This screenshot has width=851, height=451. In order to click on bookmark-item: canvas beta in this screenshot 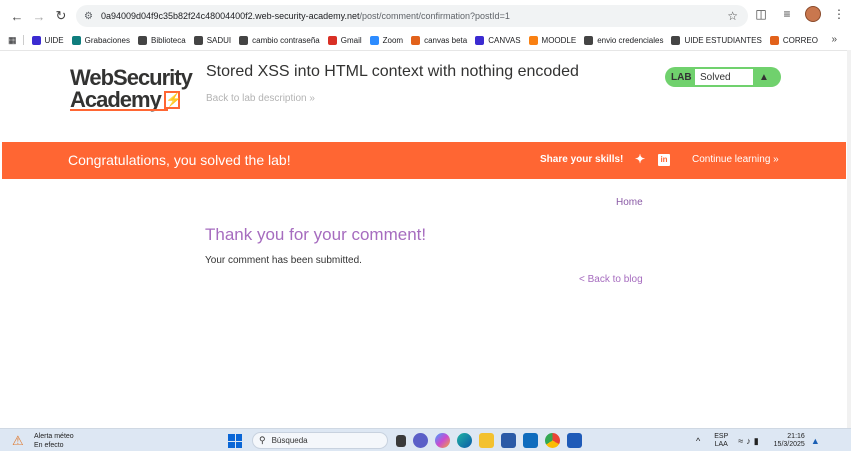, I will do `click(439, 40)`.